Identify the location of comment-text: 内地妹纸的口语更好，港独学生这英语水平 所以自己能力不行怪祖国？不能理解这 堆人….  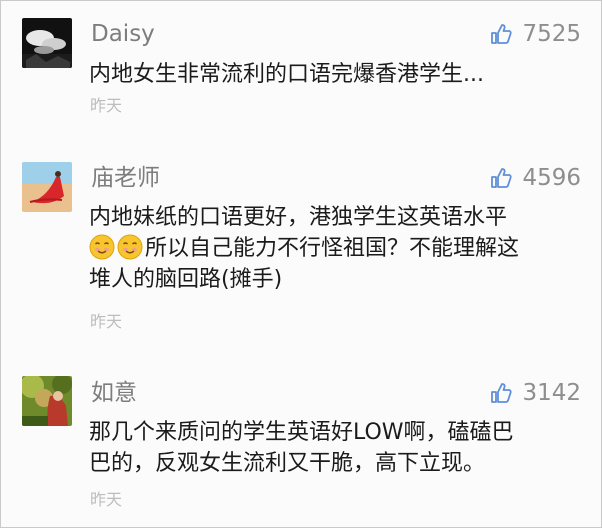
(339, 248).